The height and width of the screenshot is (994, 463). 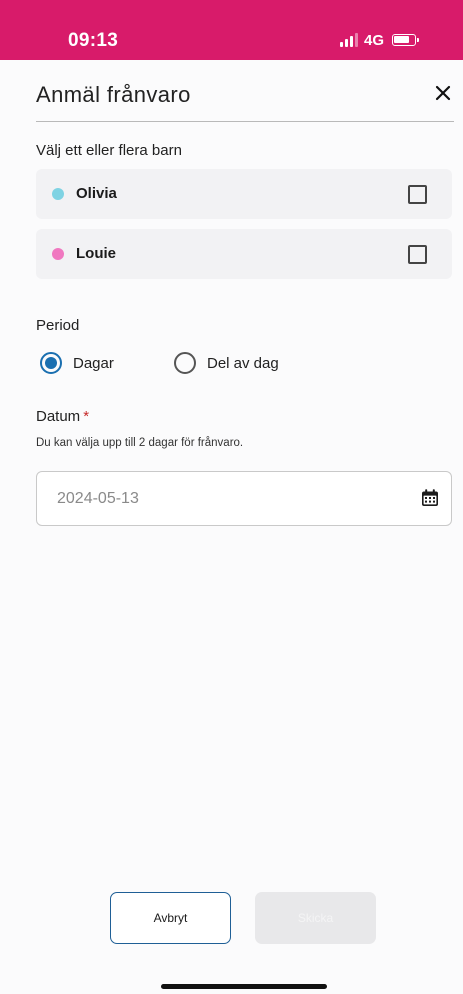 I want to click on close-button, so click(x=443, y=93).